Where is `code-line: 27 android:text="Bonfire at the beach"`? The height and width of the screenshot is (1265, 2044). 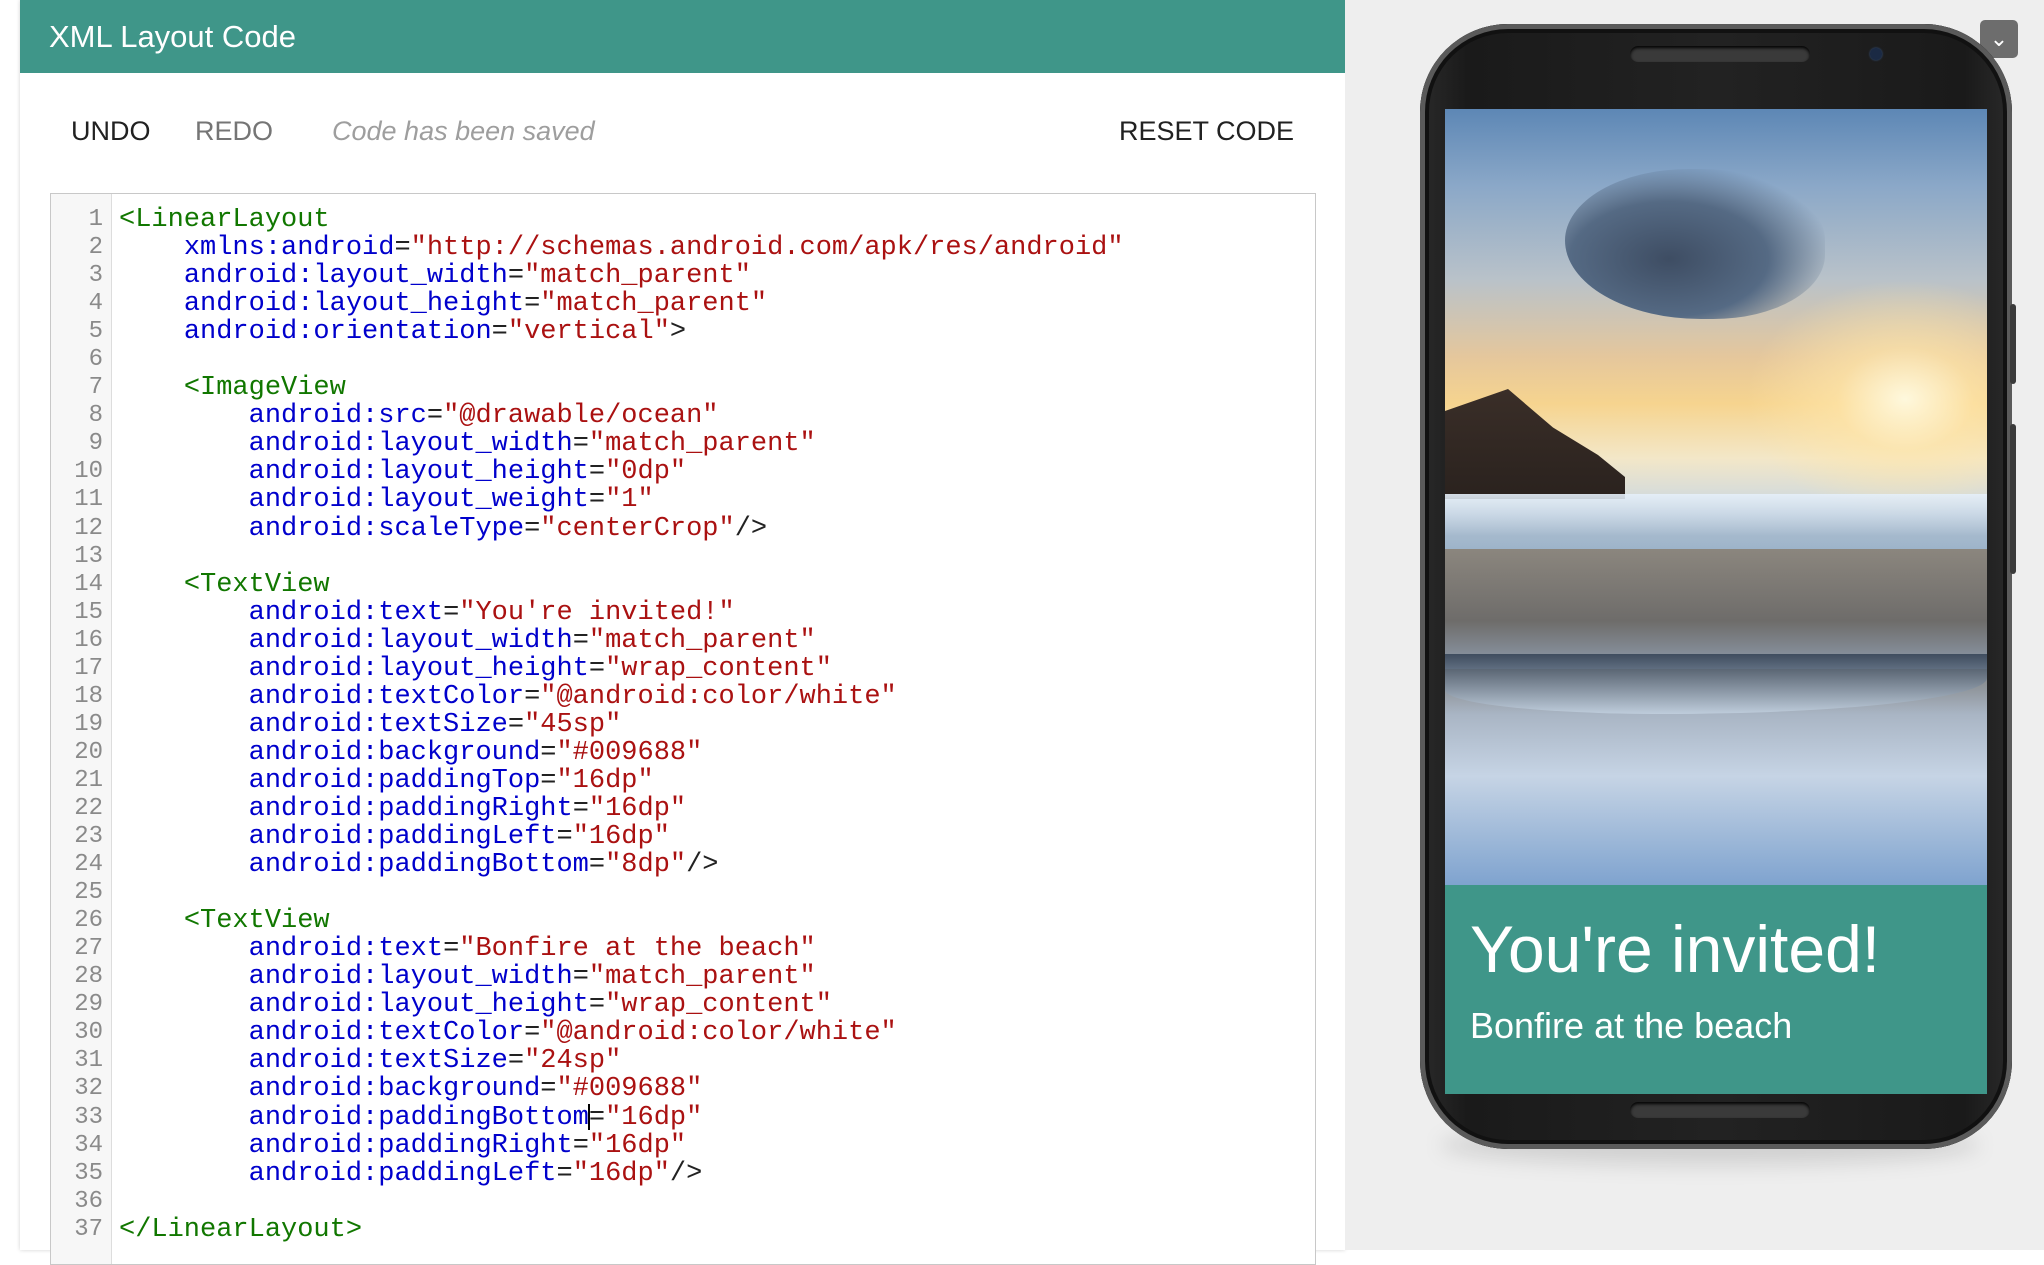
code-line: 27 android:text="Bonfire at the beach" is located at coordinates (683, 949).